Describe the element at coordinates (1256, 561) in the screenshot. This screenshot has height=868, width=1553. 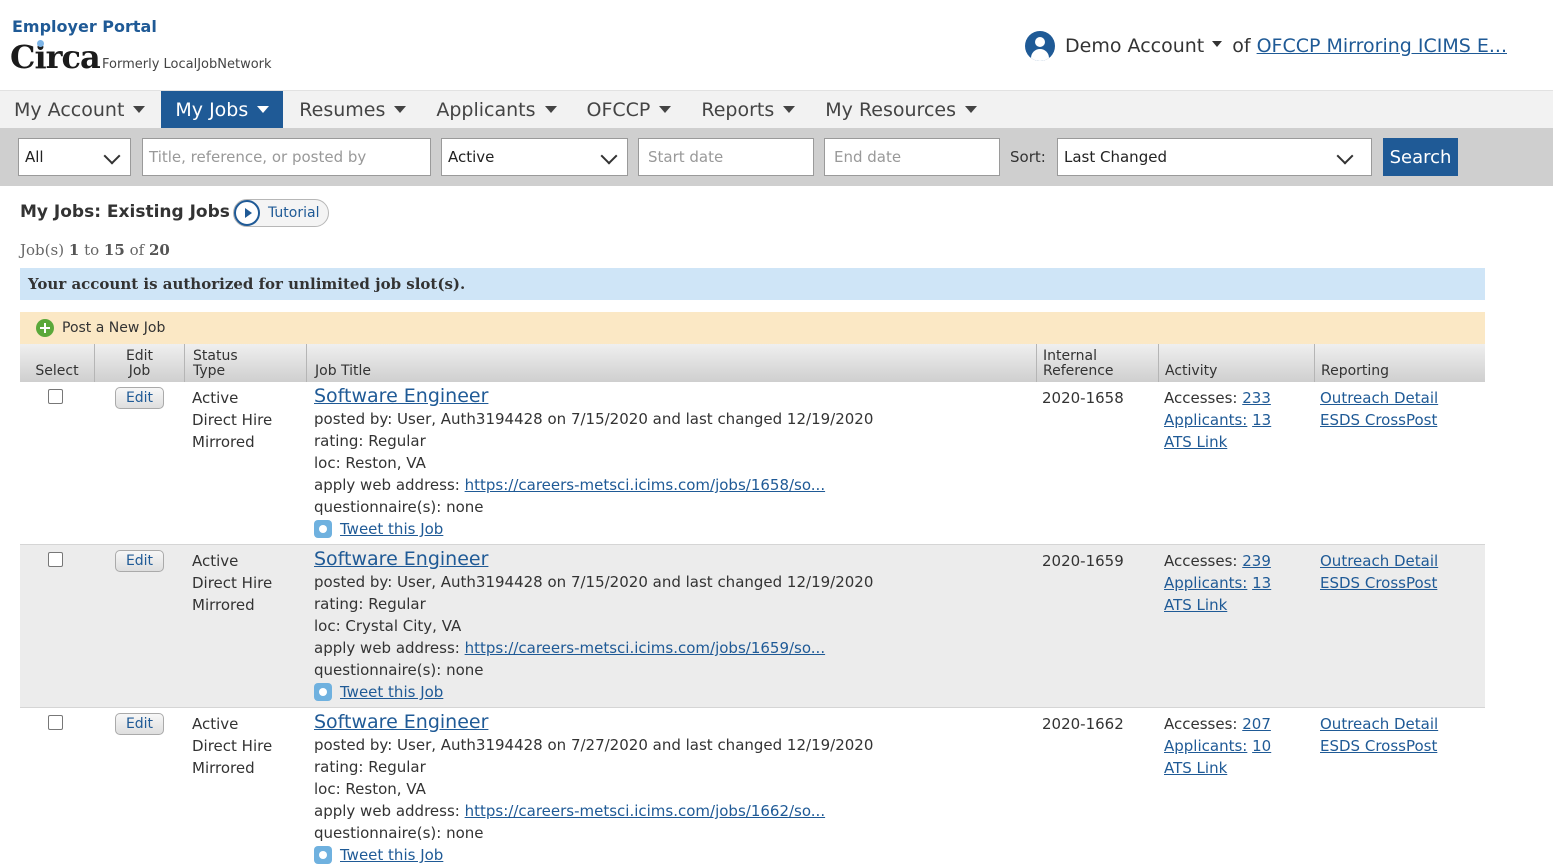
I see `accesses-link: 239` at that location.